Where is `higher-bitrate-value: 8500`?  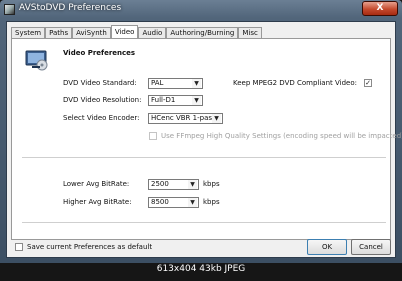 higher-bitrate-value: 8500 is located at coordinates (160, 202).